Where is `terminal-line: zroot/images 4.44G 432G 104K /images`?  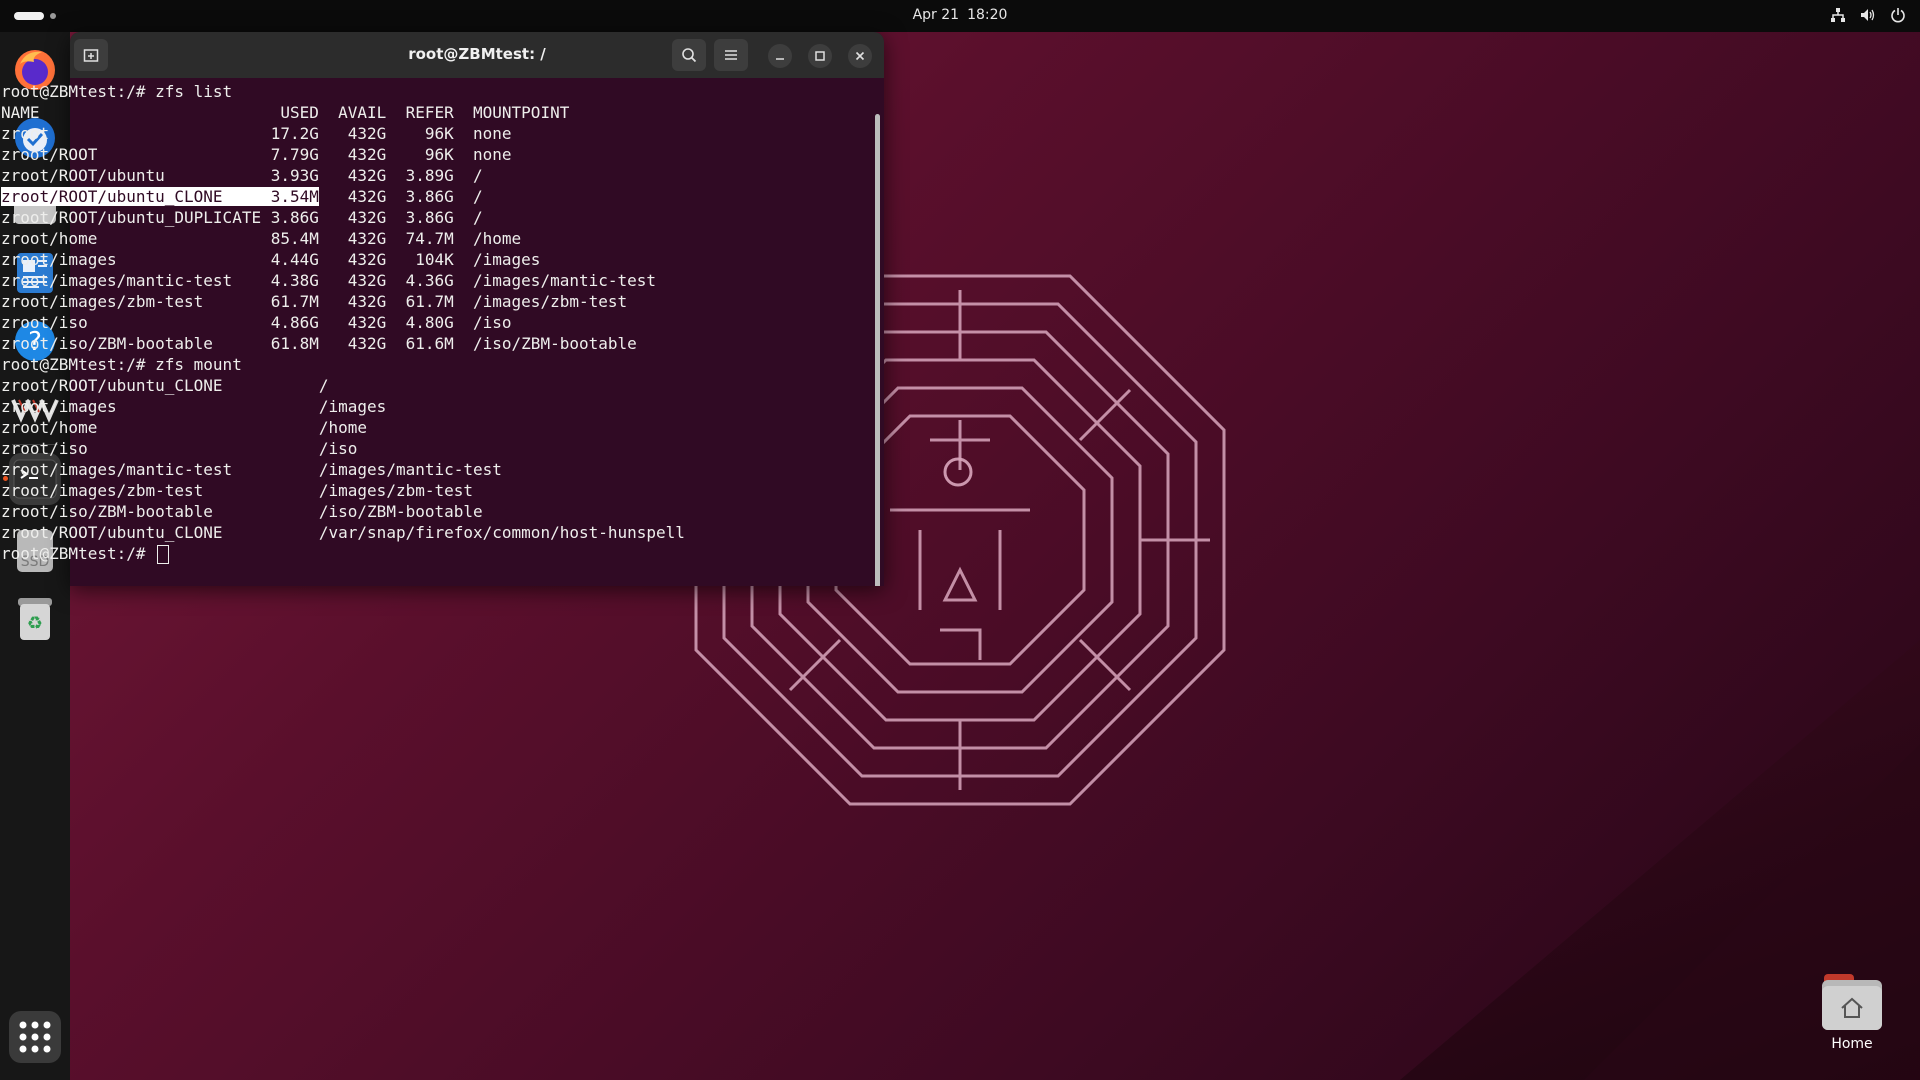
terminal-line: zroot/images 4.44G 432G 104K /images is located at coordinates (271, 259).